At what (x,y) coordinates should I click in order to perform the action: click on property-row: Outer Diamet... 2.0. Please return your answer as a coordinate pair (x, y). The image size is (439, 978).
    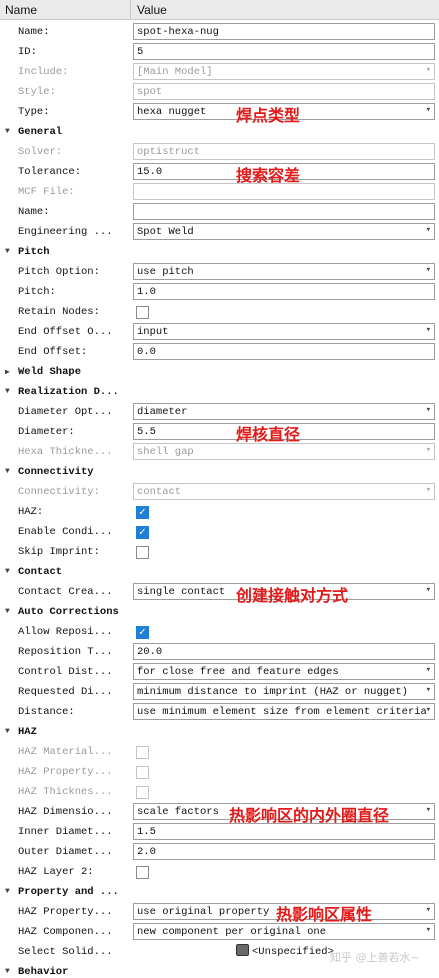
    Looking at the image, I should click on (219, 852).